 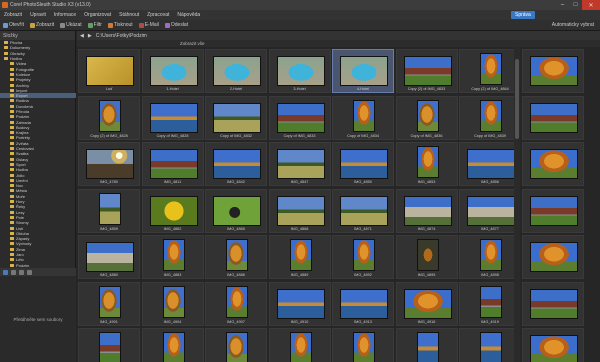 What do you see at coordinates (363, 303) in the screenshot?
I see `thumbnail-item: IMG_4913` at bounding box center [363, 303].